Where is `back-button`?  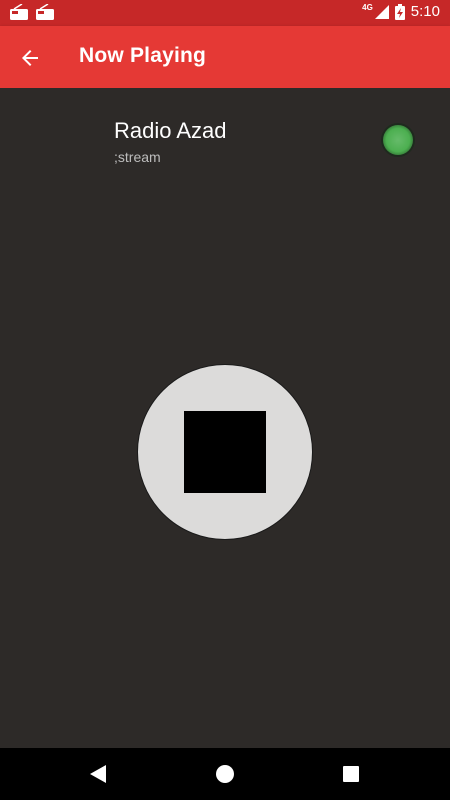 back-button is located at coordinates (30, 58).